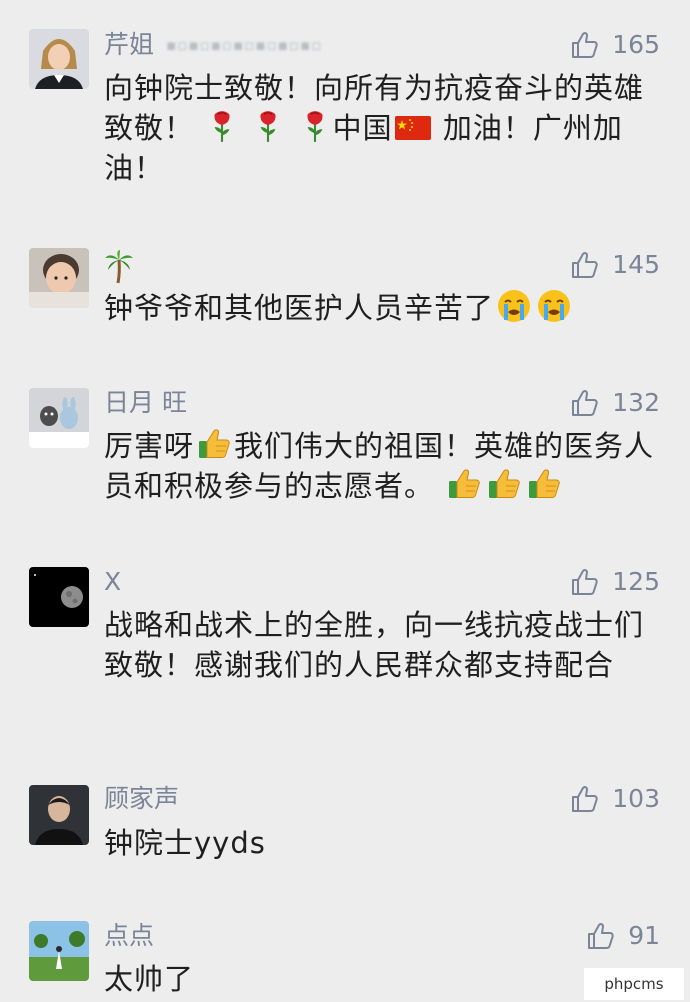  Describe the element at coordinates (149, 979) in the screenshot. I see `comment-text-part: 太帅了` at that location.